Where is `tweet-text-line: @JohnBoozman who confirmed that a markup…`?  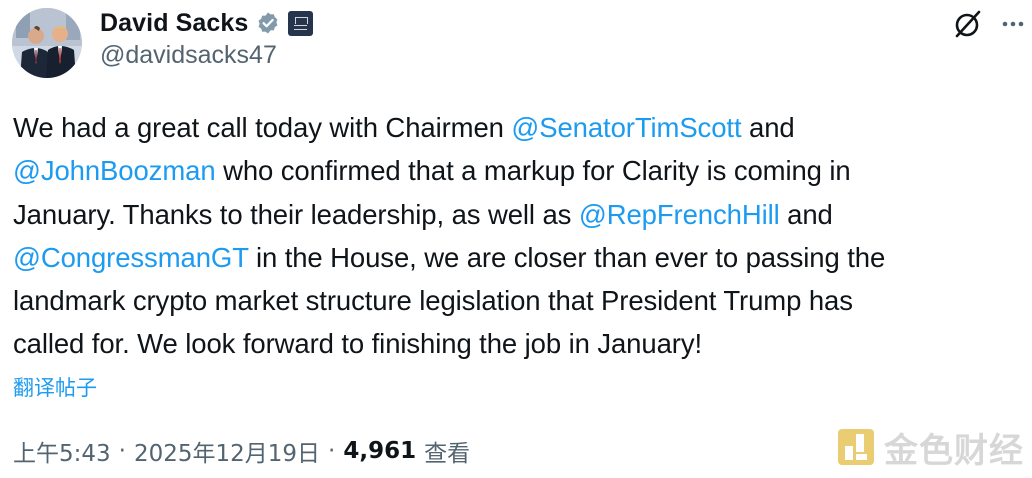
tweet-text-line: @JohnBoozman who confirmed that a markup… is located at coordinates (518, 170).